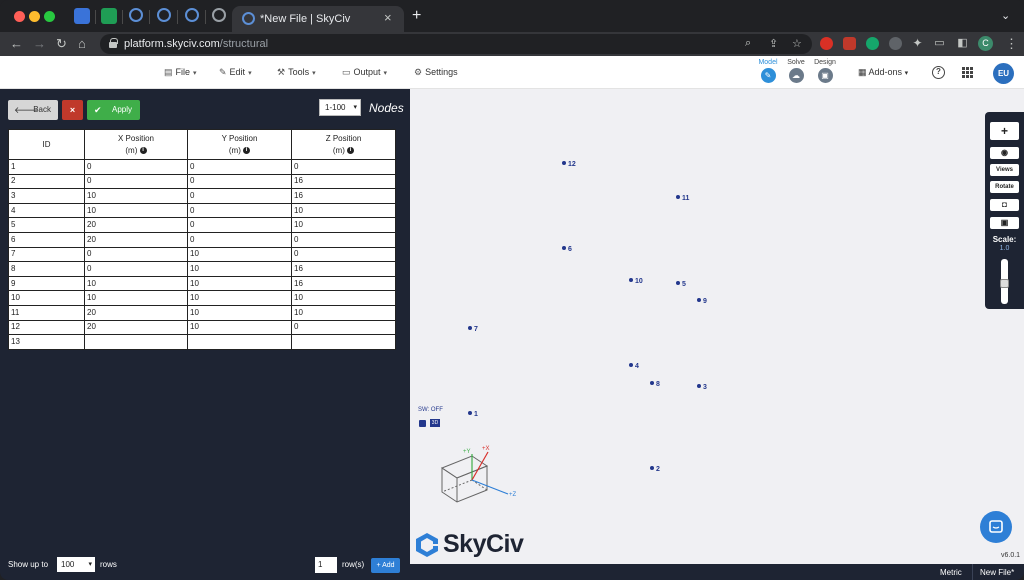 This screenshot has height=580, width=1024. What do you see at coordinates (1004, 153) in the screenshot?
I see `eye-icon: ◉` at bounding box center [1004, 153].